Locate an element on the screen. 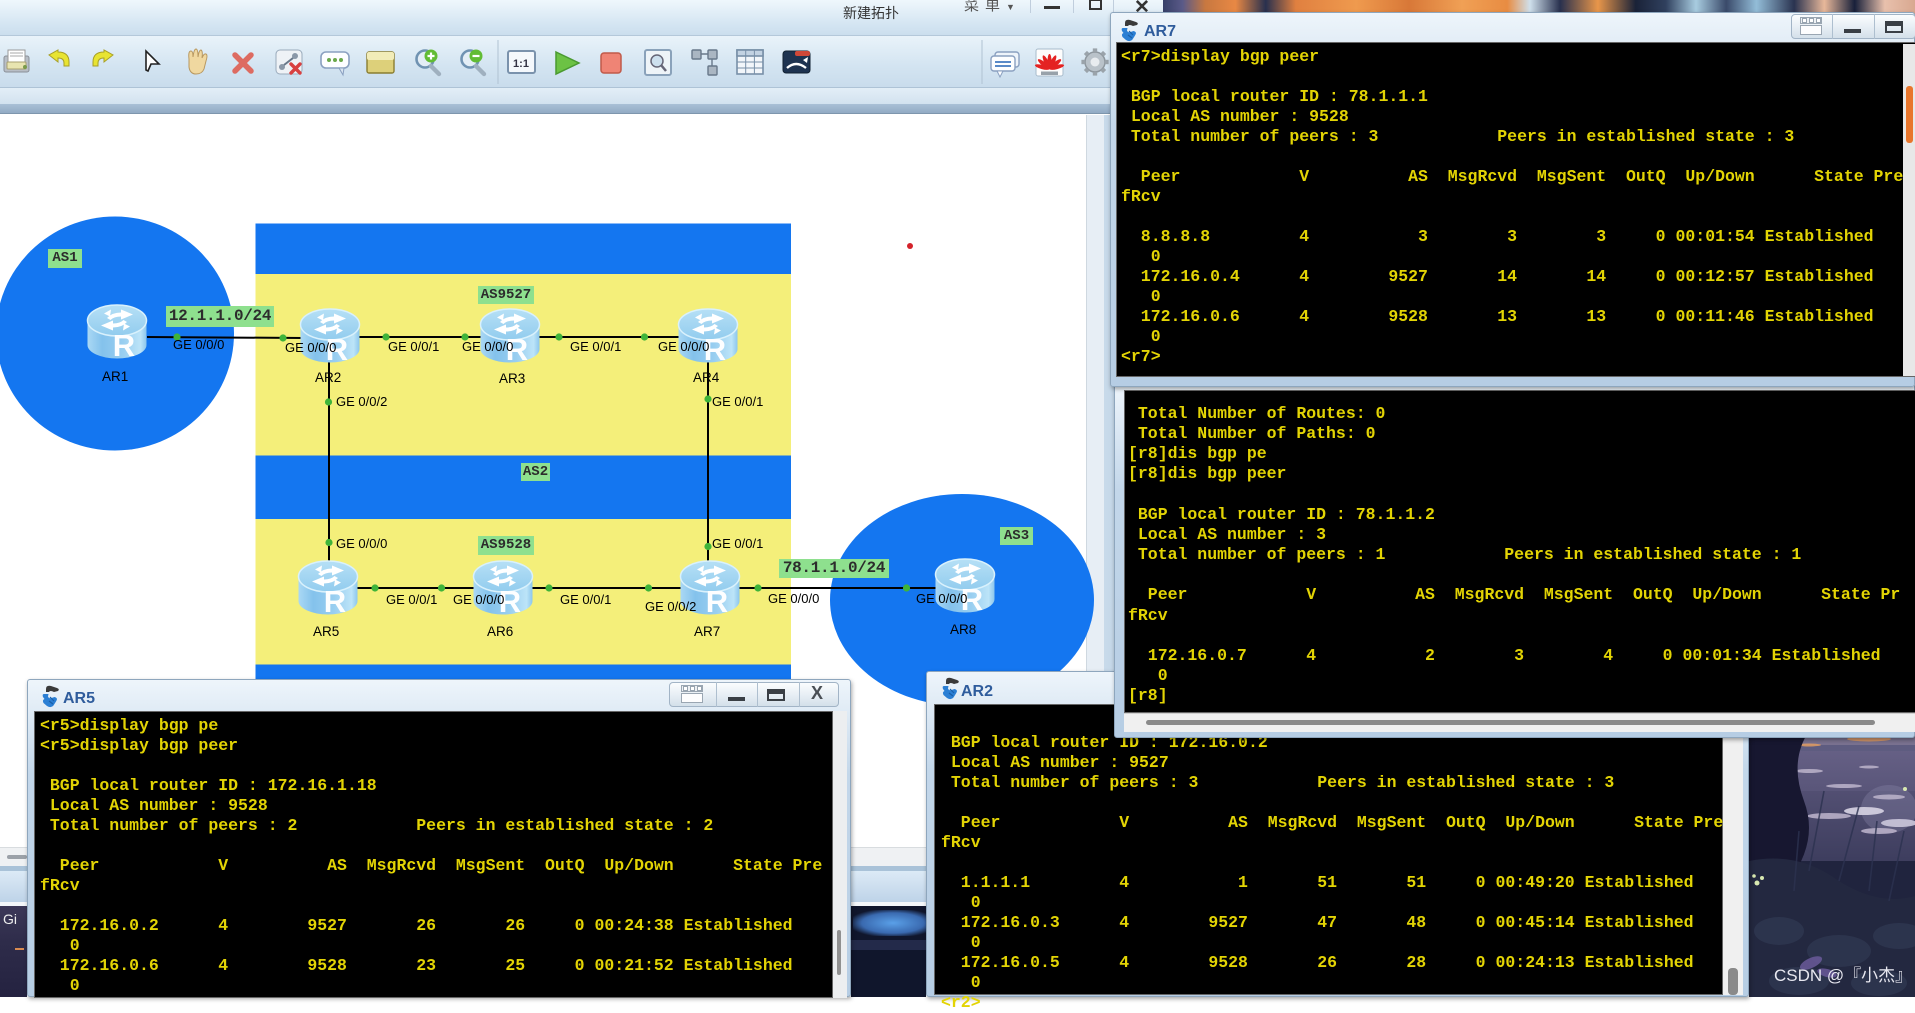  svg-text: CSDN @『小杰』 is located at coordinates (1843, 975).